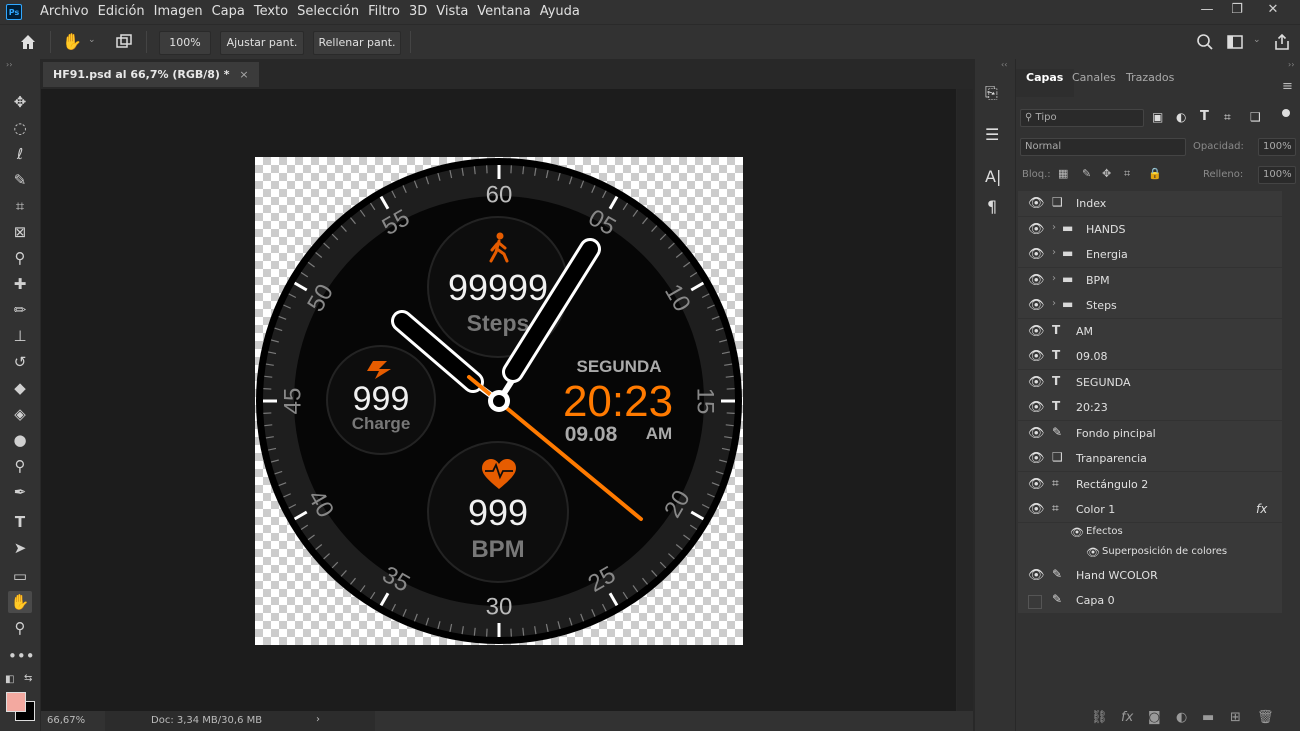 The height and width of the screenshot is (731, 1300). What do you see at coordinates (72, 42) in the screenshot?
I see `hand-tool-icon: ✋` at bounding box center [72, 42].